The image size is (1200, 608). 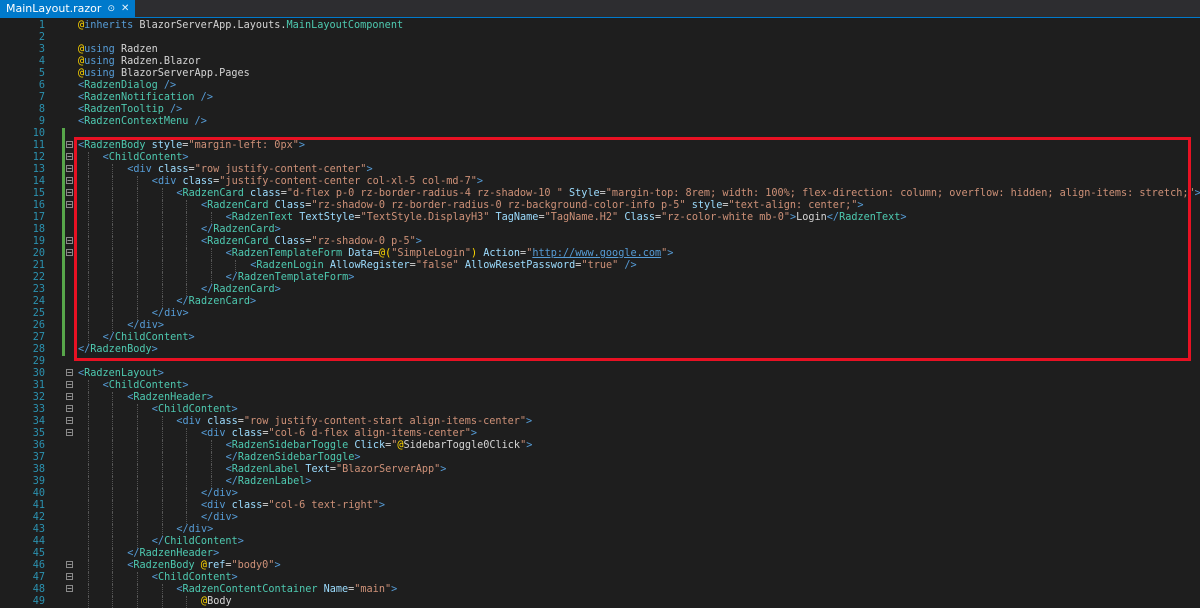 I want to click on code-line: 43 </div>, so click(x=600, y=530).